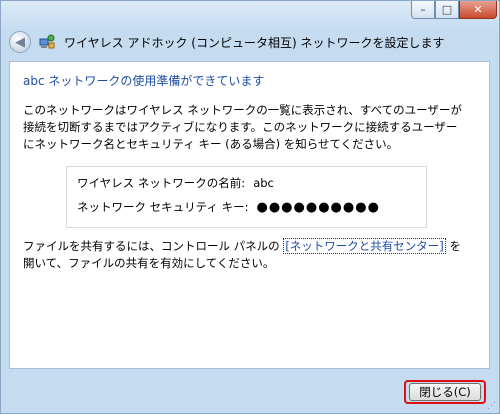 This screenshot has height=414, width=500. Describe the element at coordinates (250, 14) in the screenshot. I see `title-bar: – □ ✕` at that location.